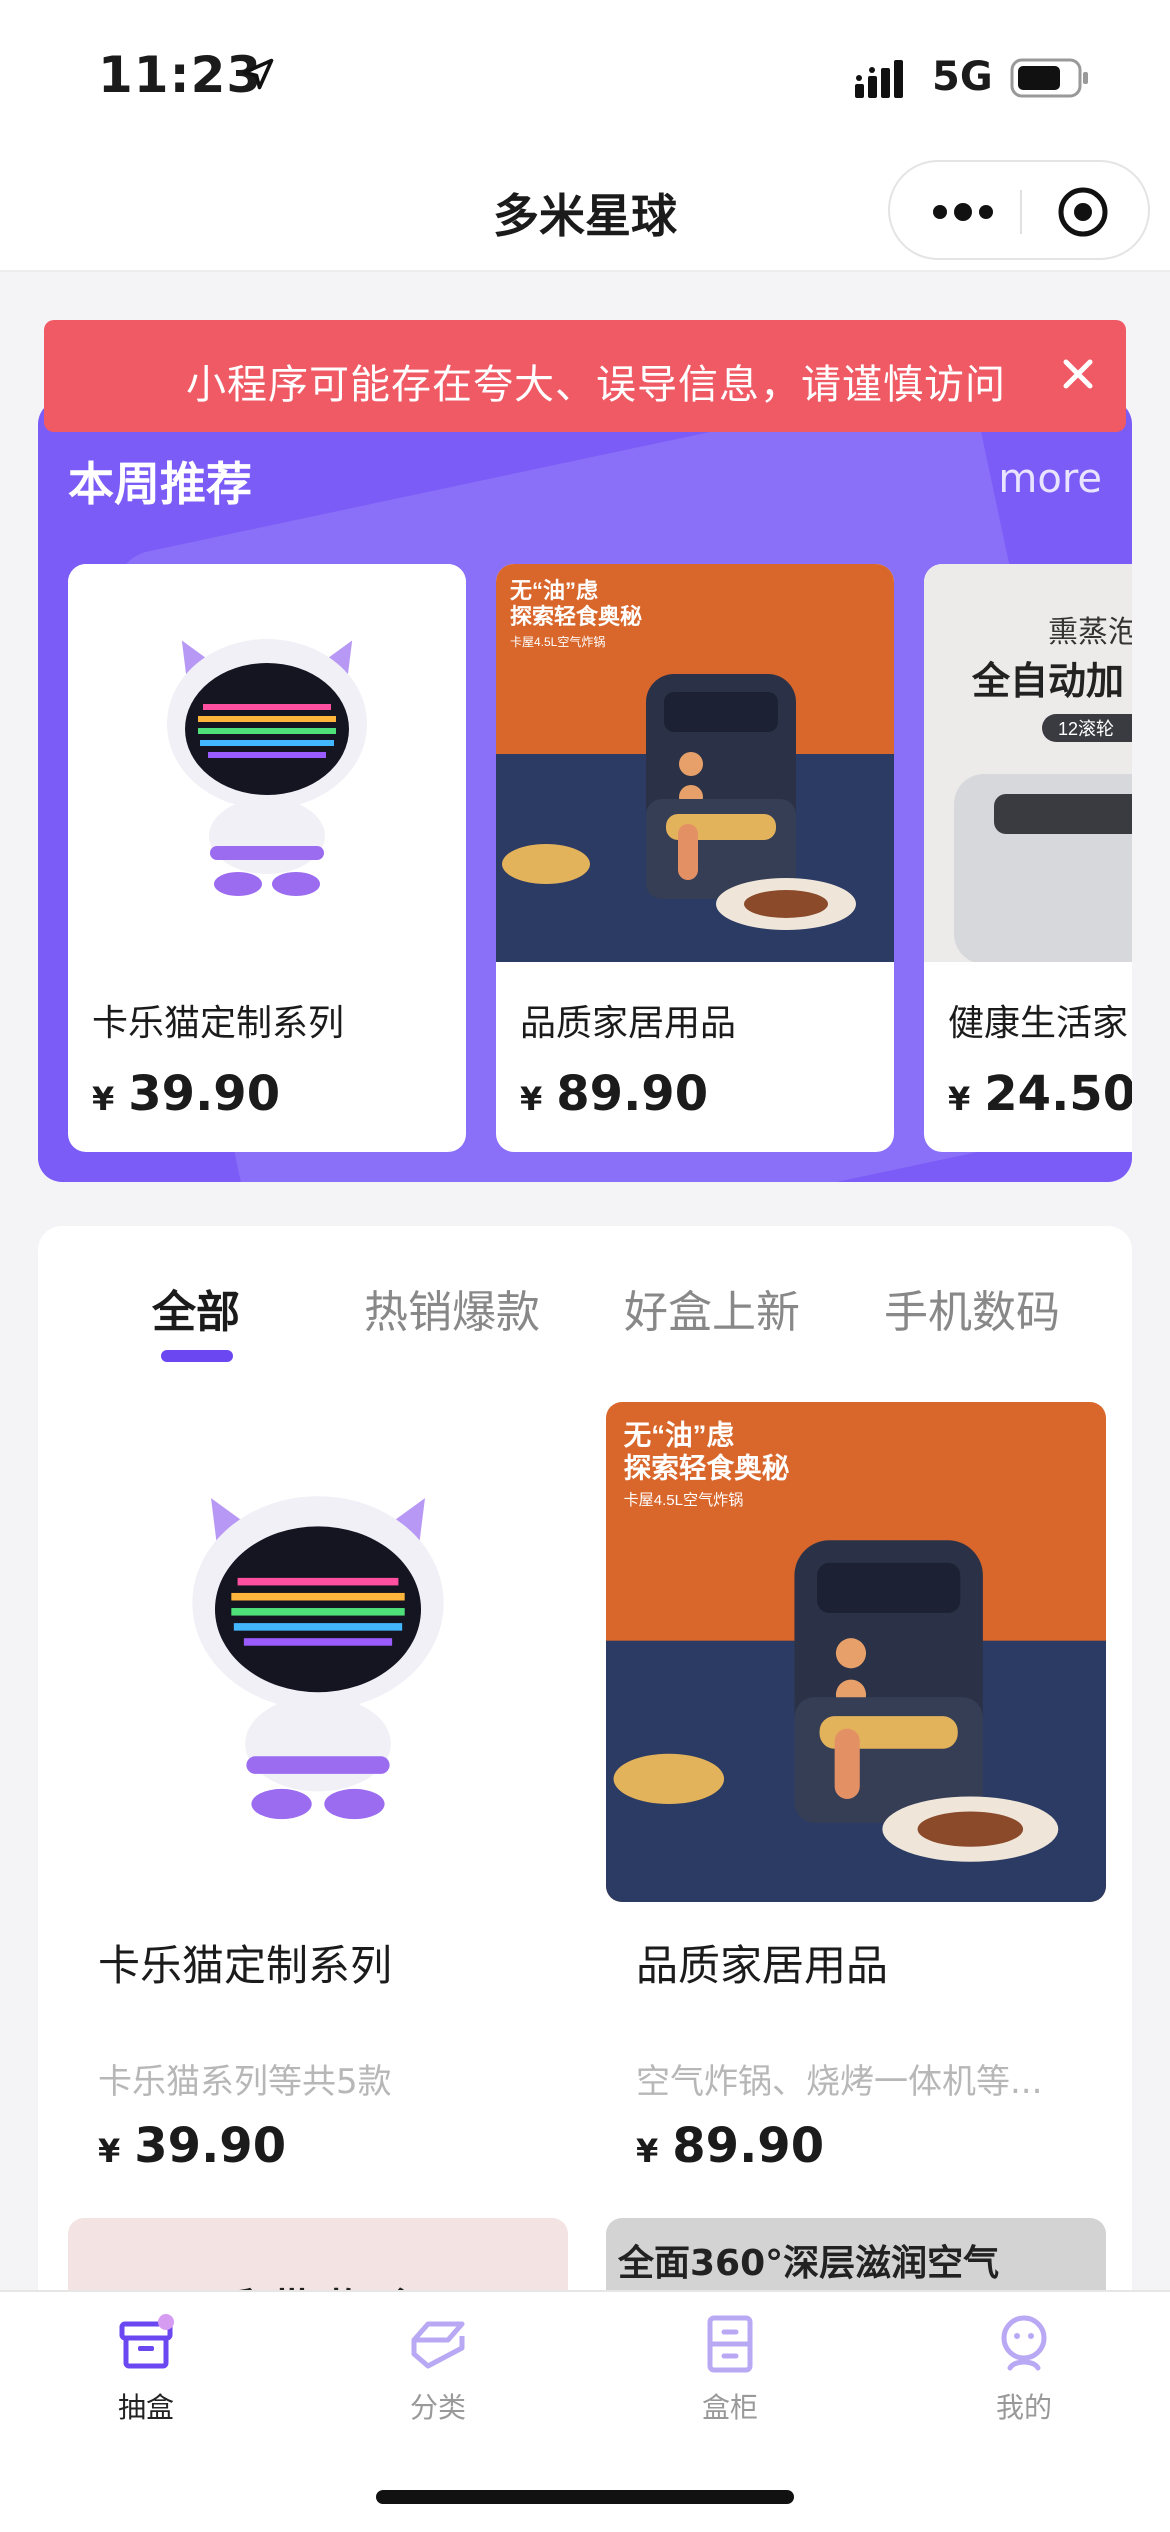  I want to click on profile-icon, so click(1024, 2343).